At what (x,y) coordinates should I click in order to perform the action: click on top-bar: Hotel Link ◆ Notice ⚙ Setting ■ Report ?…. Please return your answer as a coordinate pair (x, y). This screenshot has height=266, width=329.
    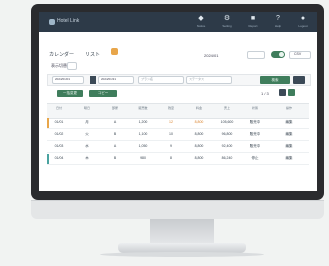
    Looking at the image, I should click on (178, 22).